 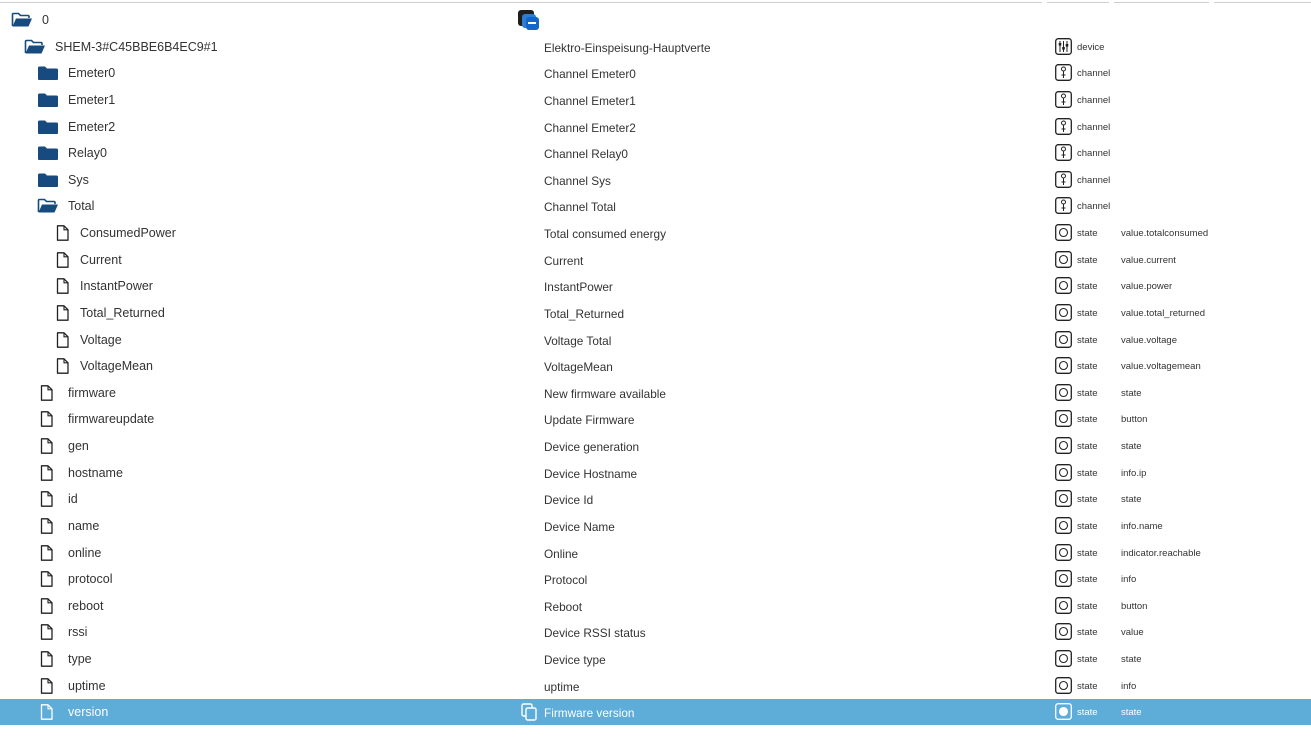 I want to click on tree-row-current: Current Current state value.current, so click(x=655, y=260).